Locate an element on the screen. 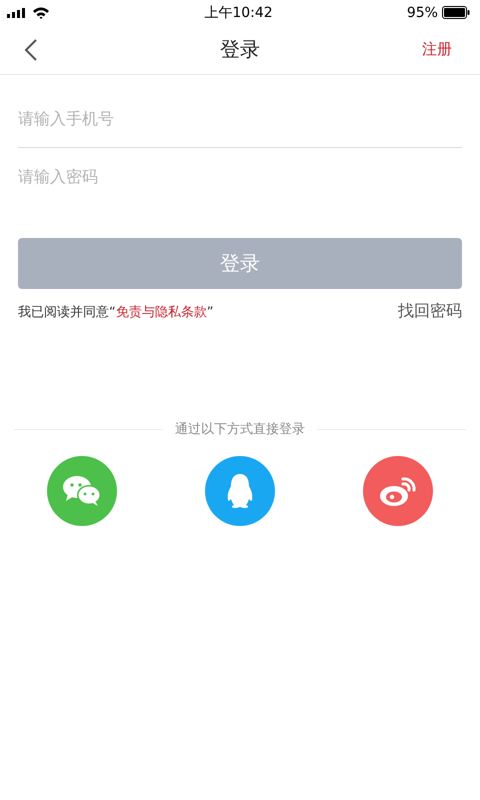 The width and height of the screenshot is (480, 800). terms-link: 免责与隐私条款 is located at coordinates (161, 312).